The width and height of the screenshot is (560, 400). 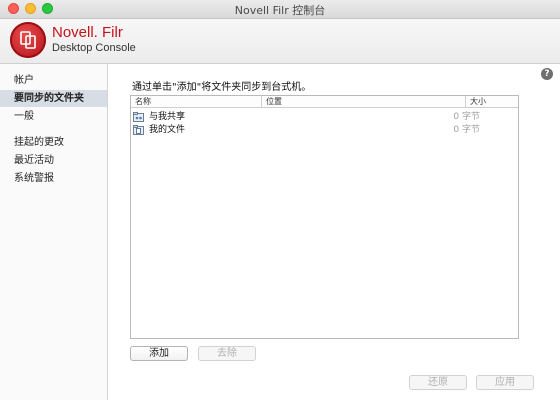 What do you see at coordinates (53, 116) in the screenshot?
I see `sidebar-item-general: 一般` at bounding box center [53, 116].